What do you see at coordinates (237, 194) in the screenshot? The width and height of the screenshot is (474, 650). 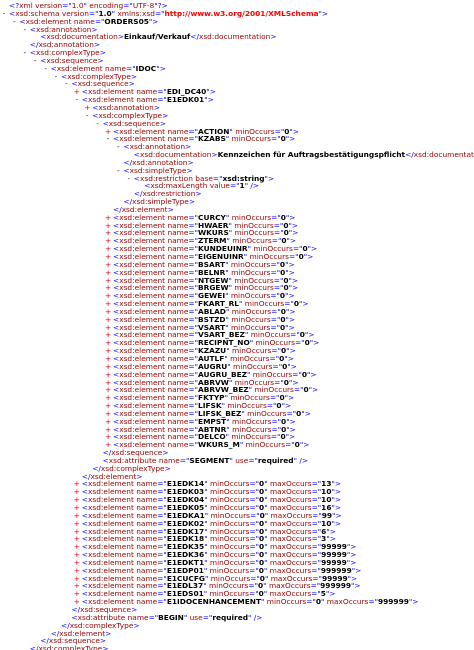 I see `xml-line: </xsd:restriction>` at bounding box center [237, 194].